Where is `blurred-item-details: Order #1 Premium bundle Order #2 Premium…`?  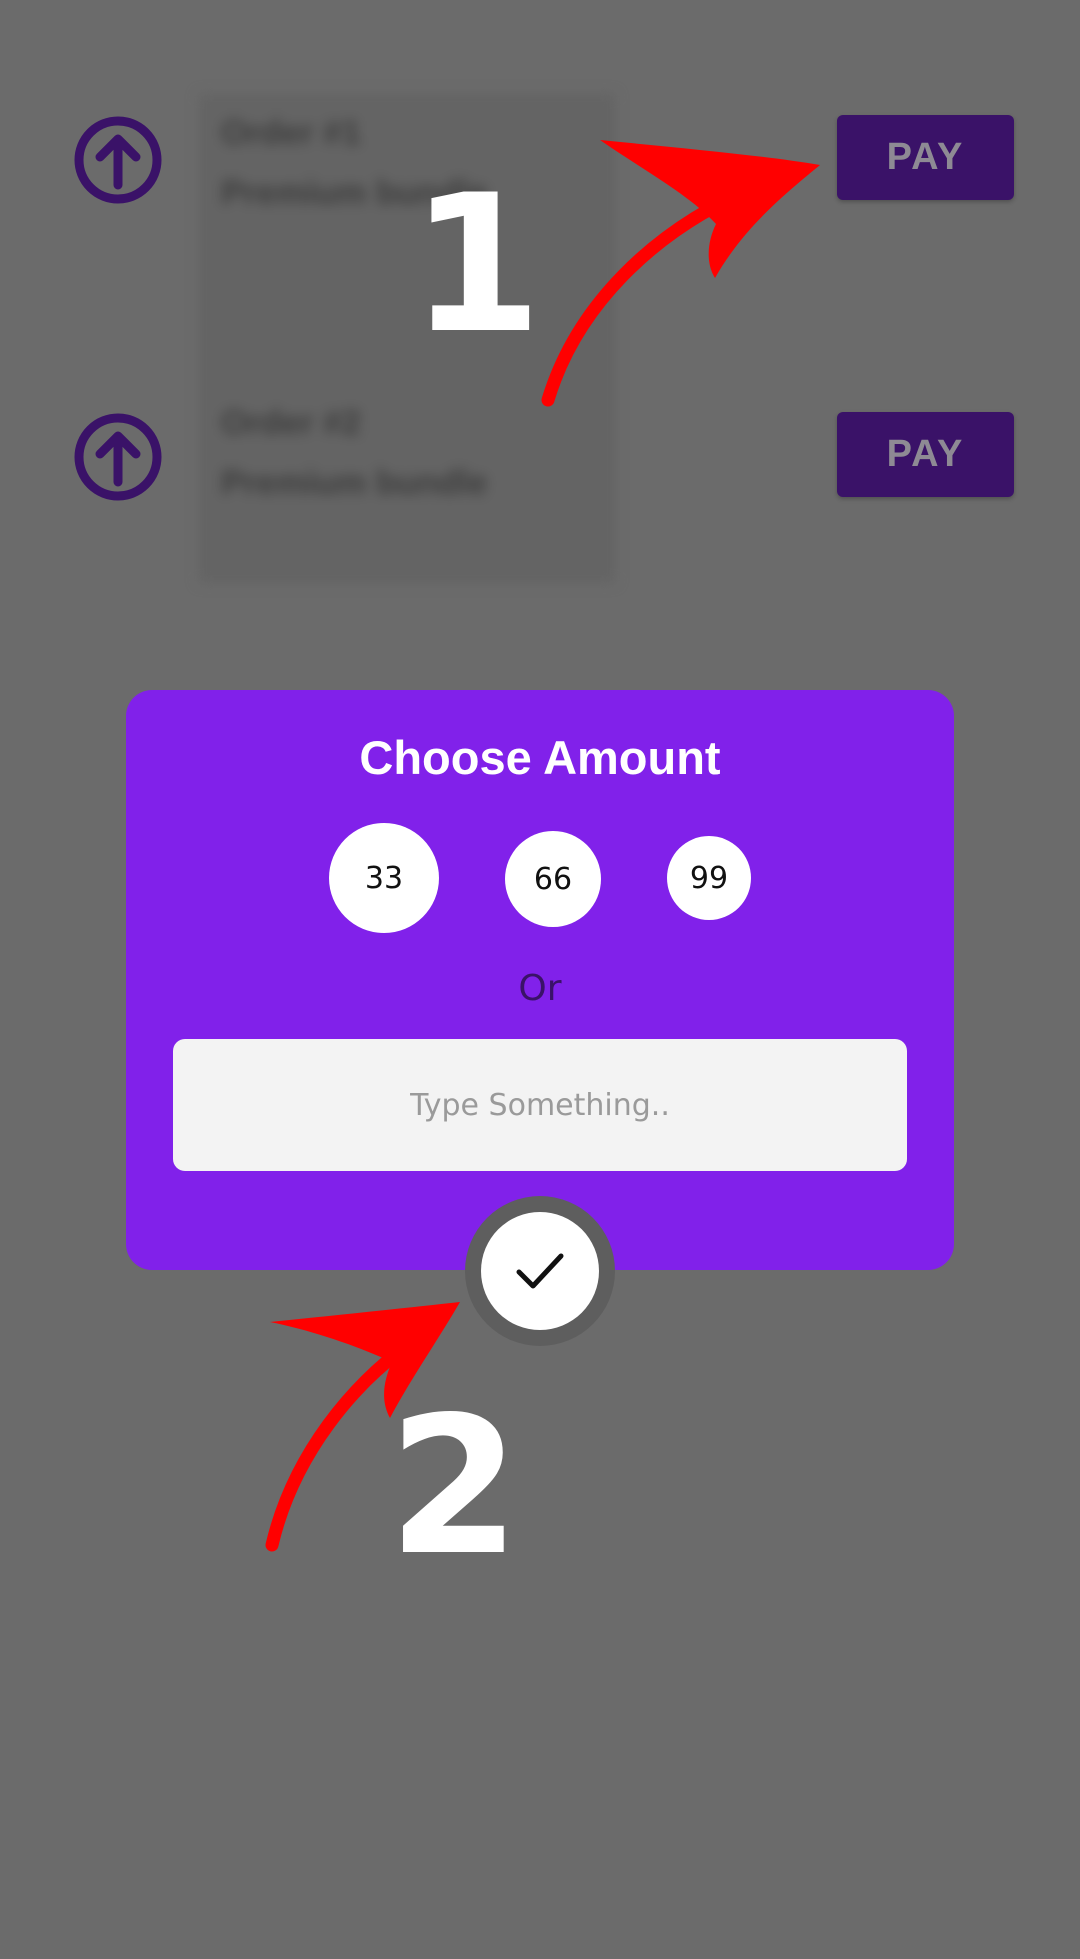 blurred-item-details: Order #1 Premium bundle Order #2 Premium… is located at coordinates (407, 338).